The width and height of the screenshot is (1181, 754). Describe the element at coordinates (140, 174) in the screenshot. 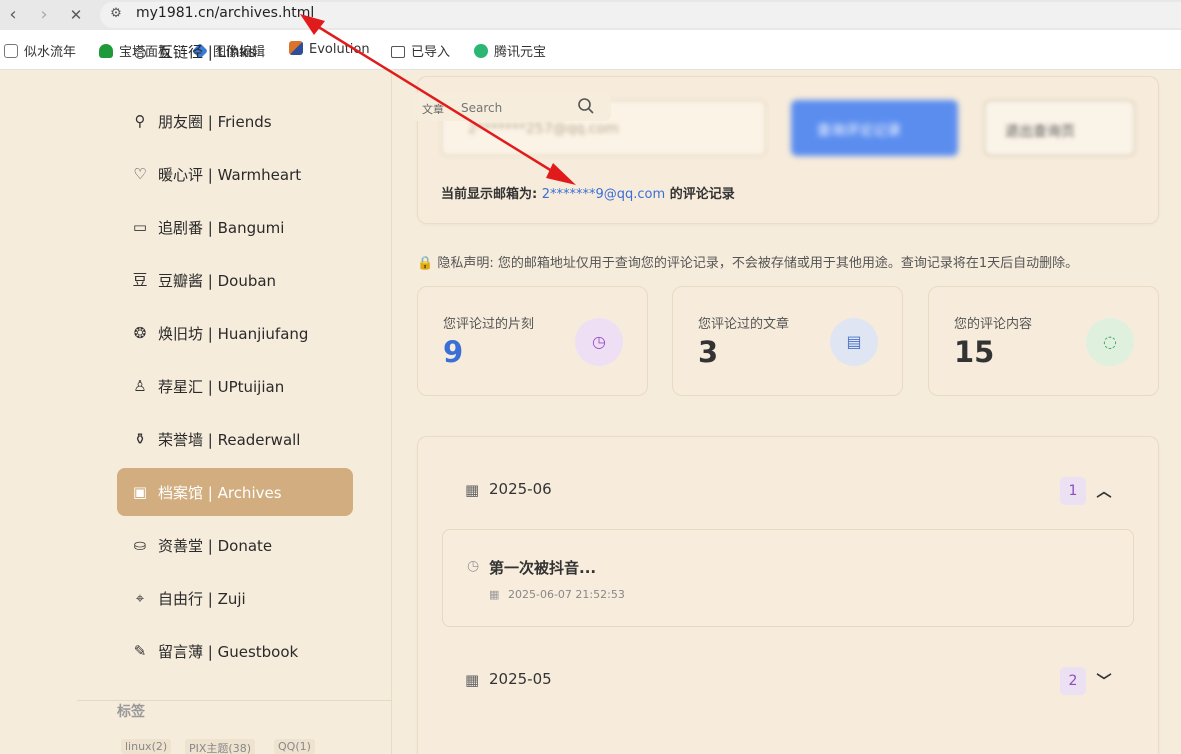

I see `heart-icon: ♡` at that location.